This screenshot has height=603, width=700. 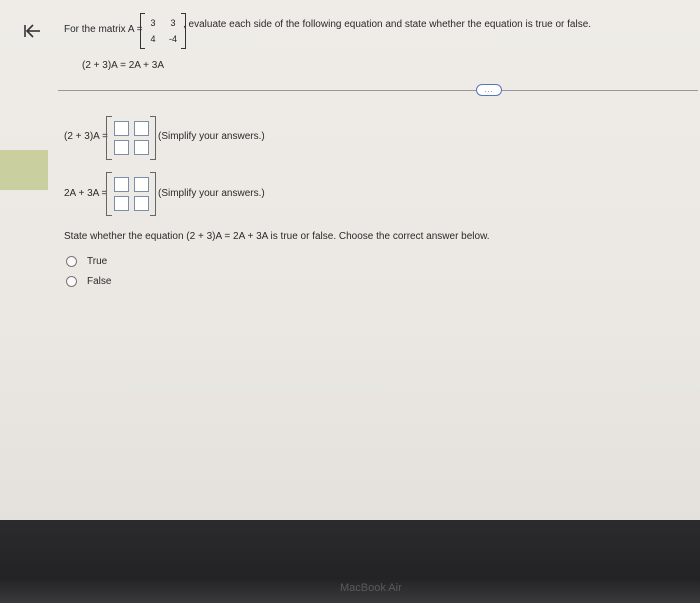 I want to click on right-side-hint: (Simplify your answers.), so click(x=211, y=193).